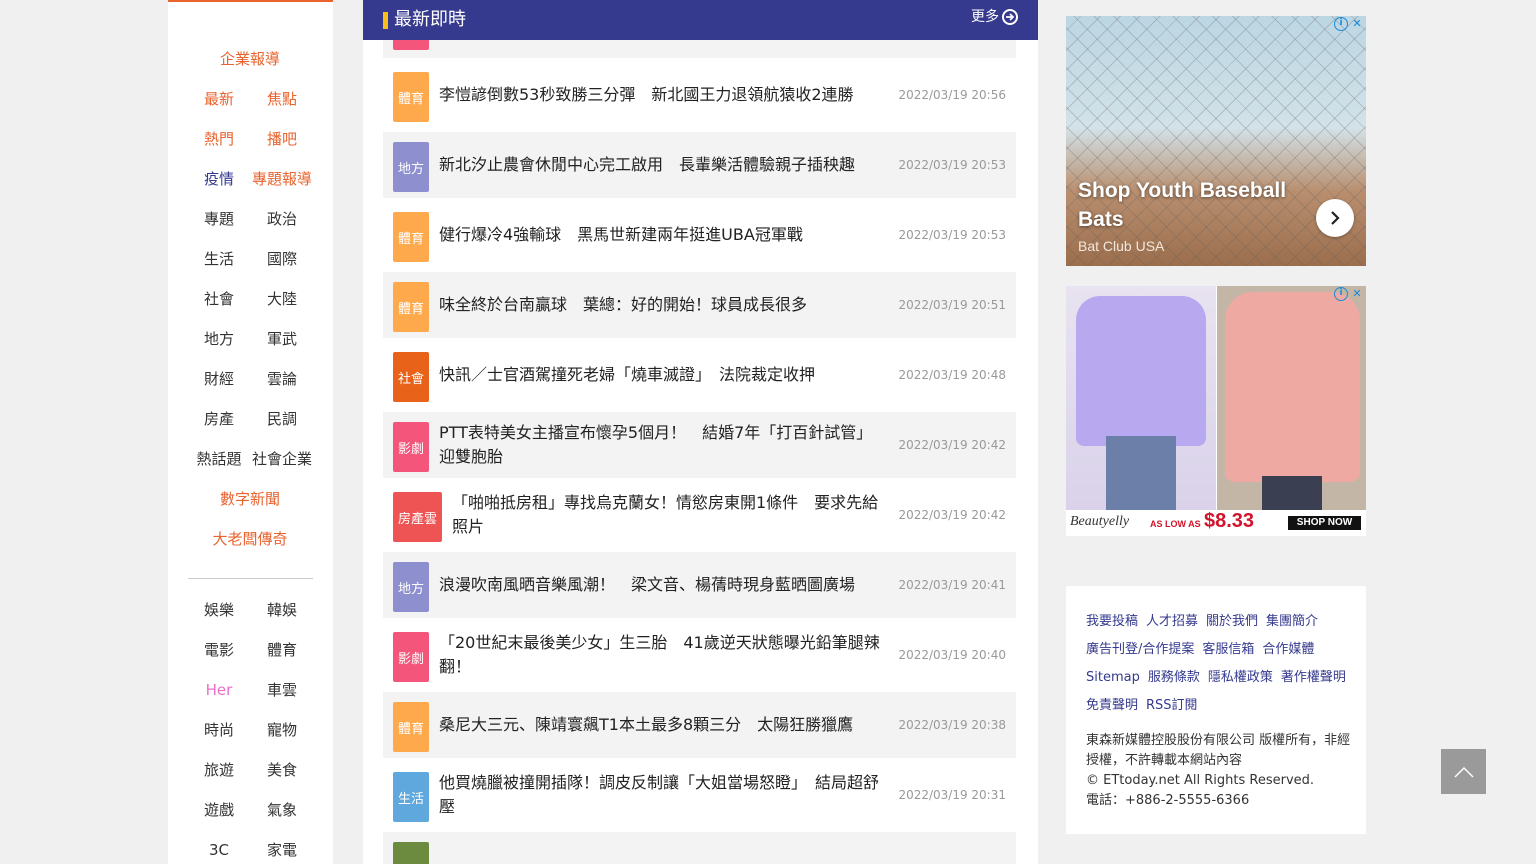 The image size is (1536, 864). Describe the element at coordinates (1313, 678) in the screenshot. I see `footer-link: 著作權聲明` at that location.